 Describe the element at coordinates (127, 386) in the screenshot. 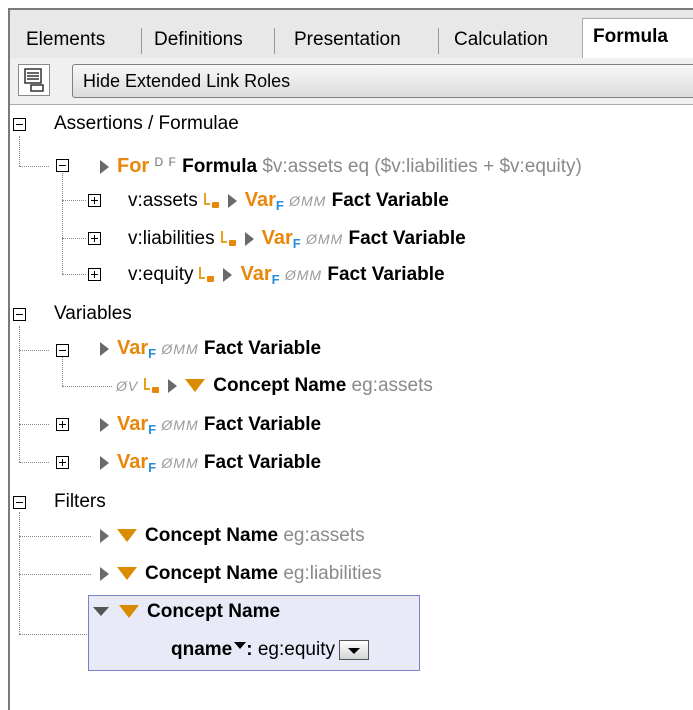

I see `filter-arc-flags: ØV` at that location.